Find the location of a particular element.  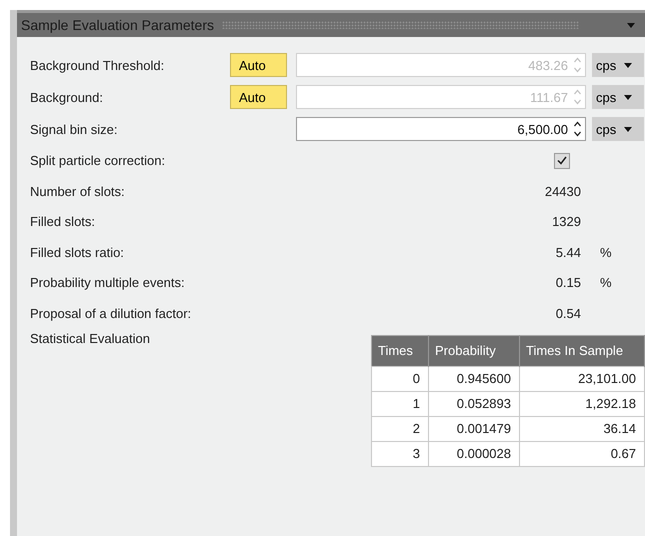

spinner-icon is located at coordinates (577, 129).